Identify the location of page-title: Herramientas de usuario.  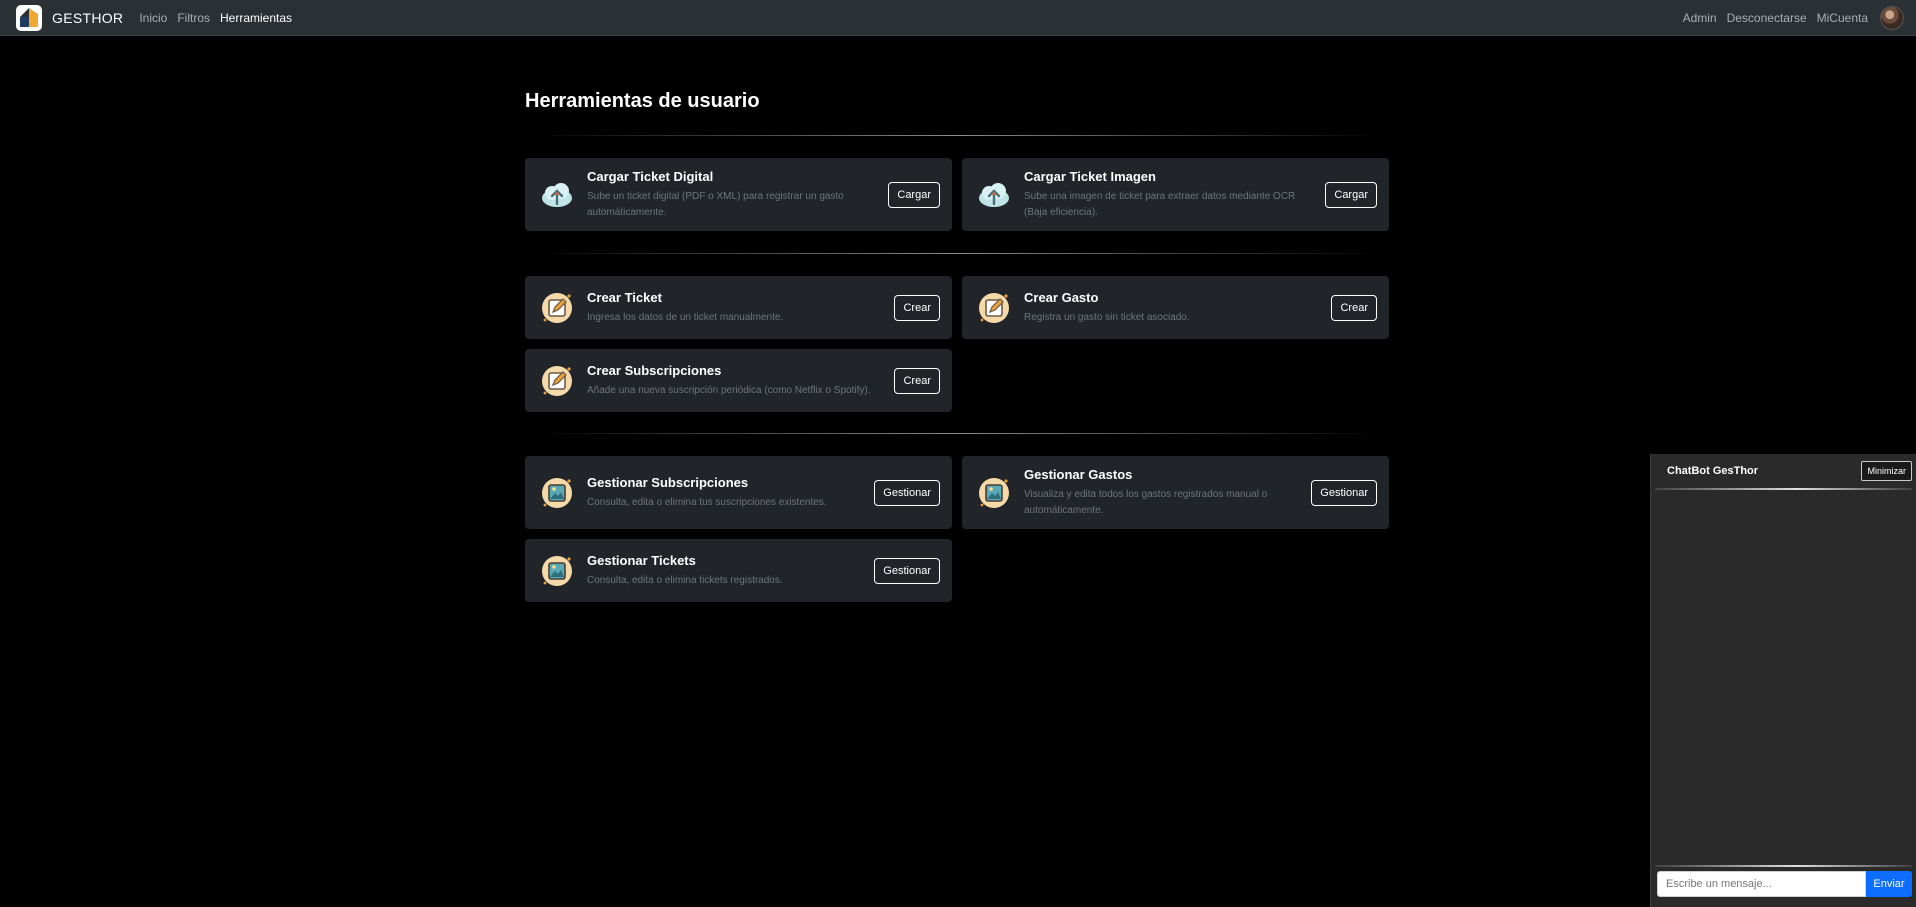
(642, 101).